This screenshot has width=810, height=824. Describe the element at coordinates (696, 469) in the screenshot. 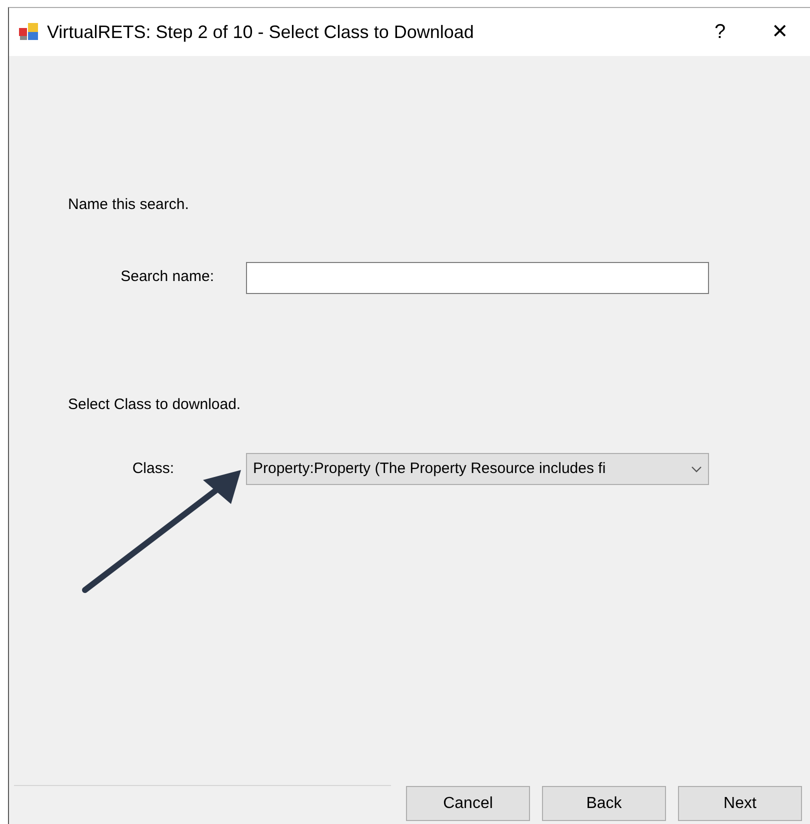

I see `chevron-down-icon` at that location.